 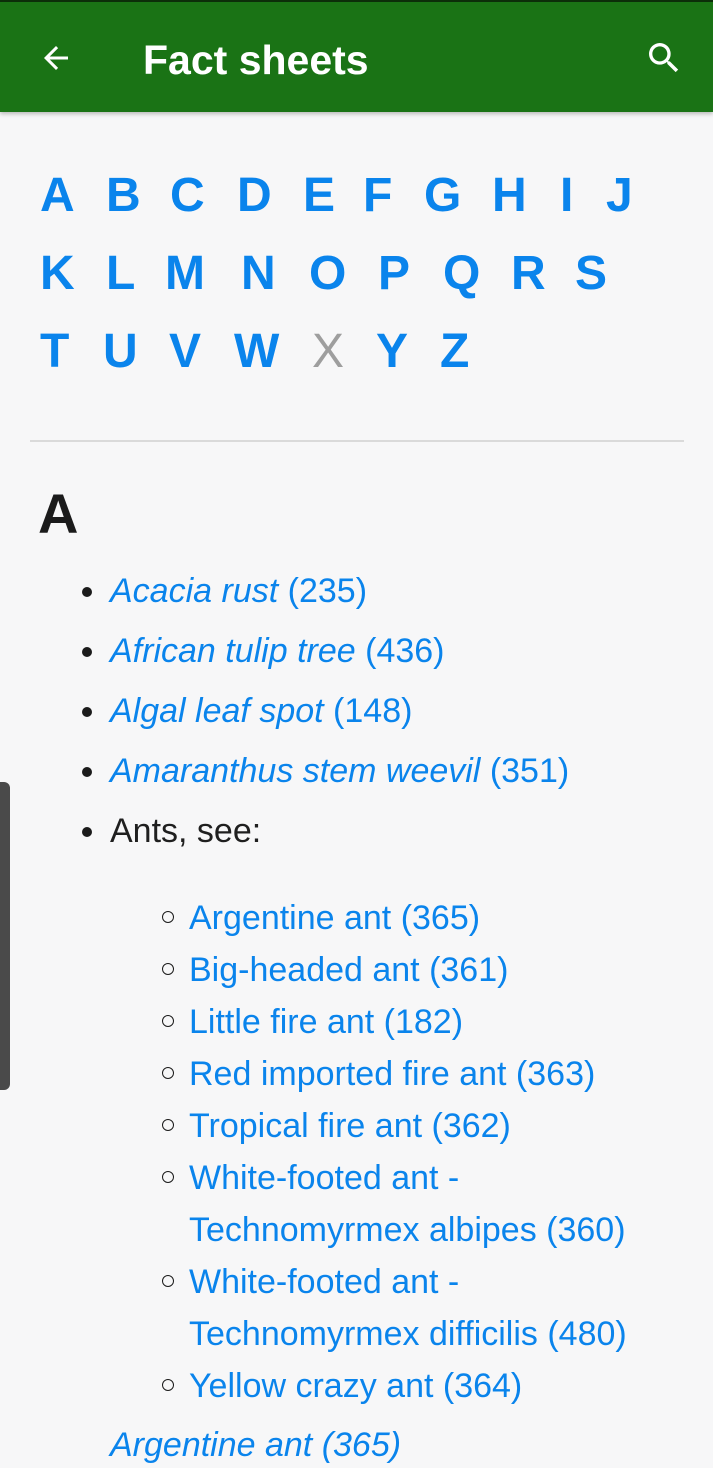 What do you see at coordinates (373, 711) in the screenshot?
I see `item-number: (148)` at bounding box center [373, 711].